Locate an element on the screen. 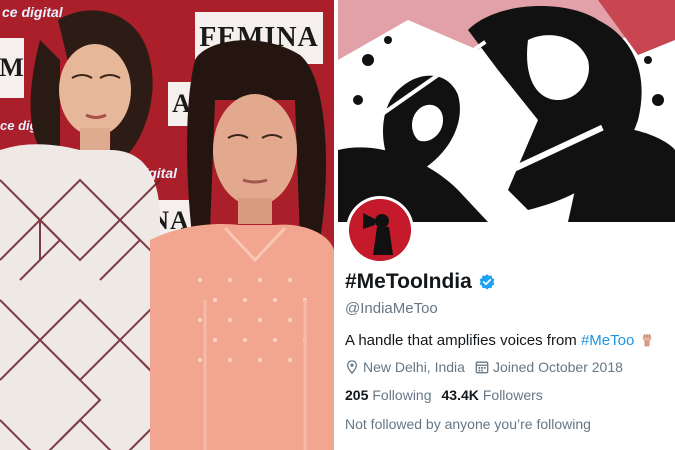 Image resolution: width=675 pixels, height=450 pixels. verified-badge-icon is located at coordinates (487, 282).